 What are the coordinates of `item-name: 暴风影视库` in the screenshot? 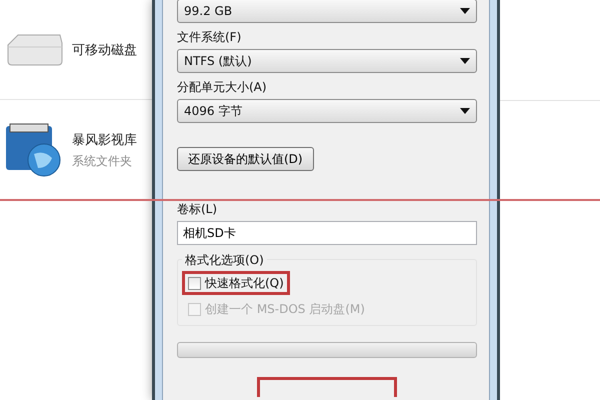 It's located at (104, 139).